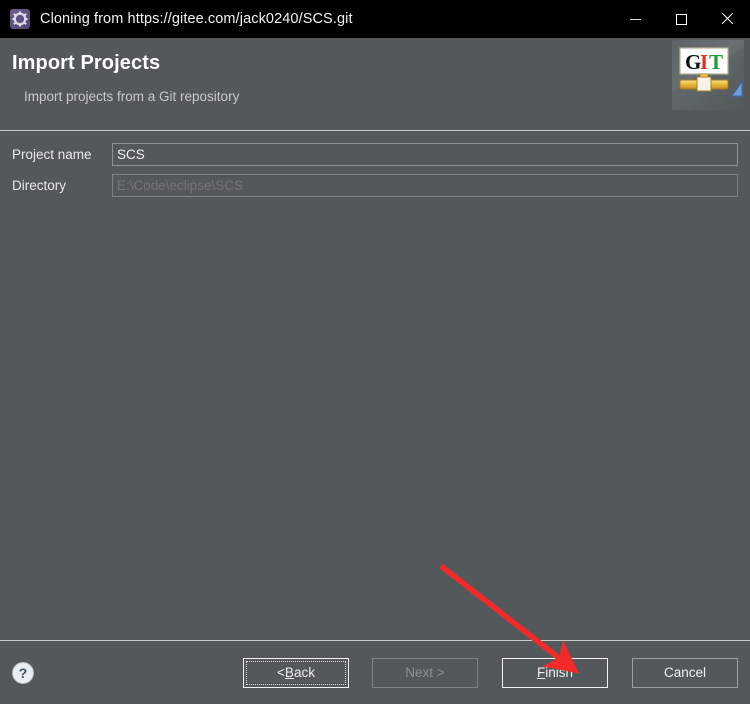  I want to click on dialog-button-bar: ? < Back Next > Finish Cancel, so click(375, 672).